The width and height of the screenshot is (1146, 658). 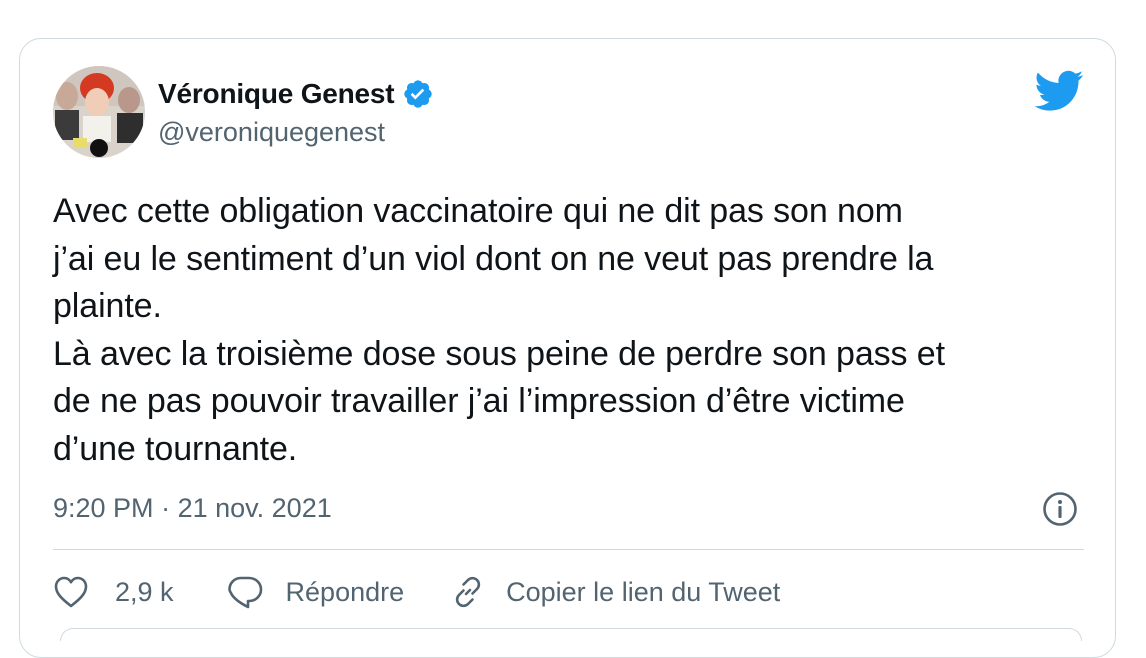 What do you see at coordinates (107, 306) in the screenshot?
I see `tweet-text-line: plainte.` at bounding box center [107, 306].